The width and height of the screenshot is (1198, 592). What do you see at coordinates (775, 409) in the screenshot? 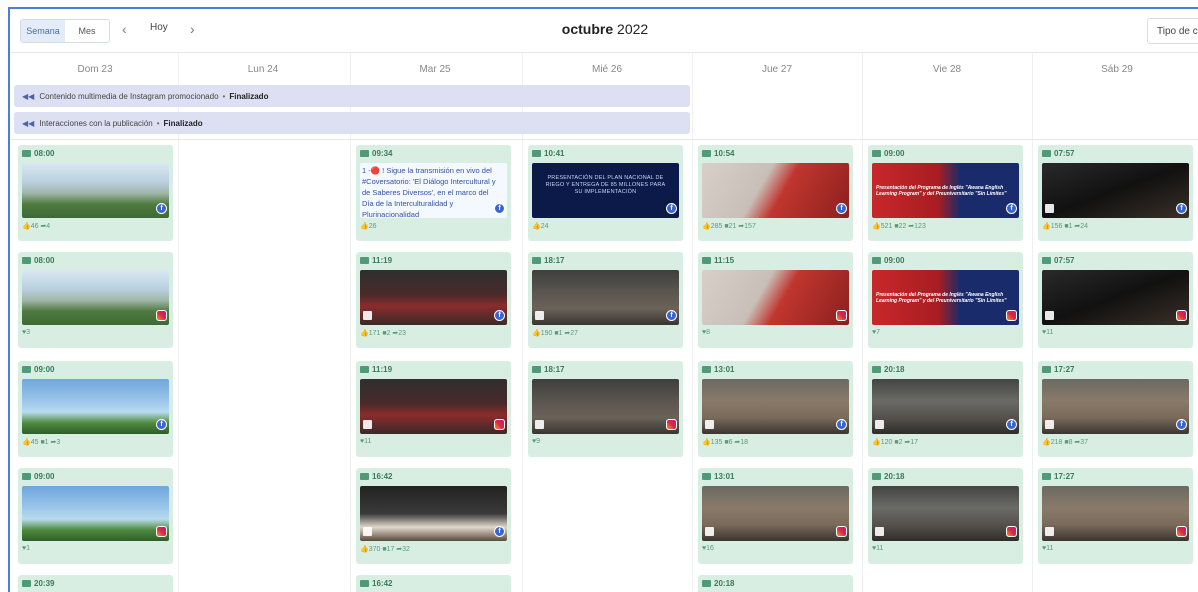
I see `post-card: 13:01 f 👍135 ■6 ➦18` at bounding box center [775, 409].